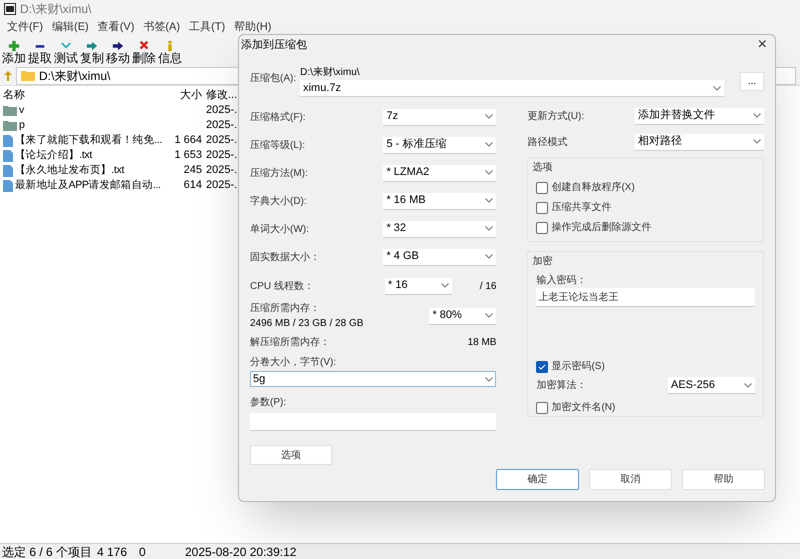 This screenshot has width=800, height=559. What do you see at coordinates (144, 52) in the screenshot?
I see `toolbar-button: 删除` at bounding box center [144, 52].